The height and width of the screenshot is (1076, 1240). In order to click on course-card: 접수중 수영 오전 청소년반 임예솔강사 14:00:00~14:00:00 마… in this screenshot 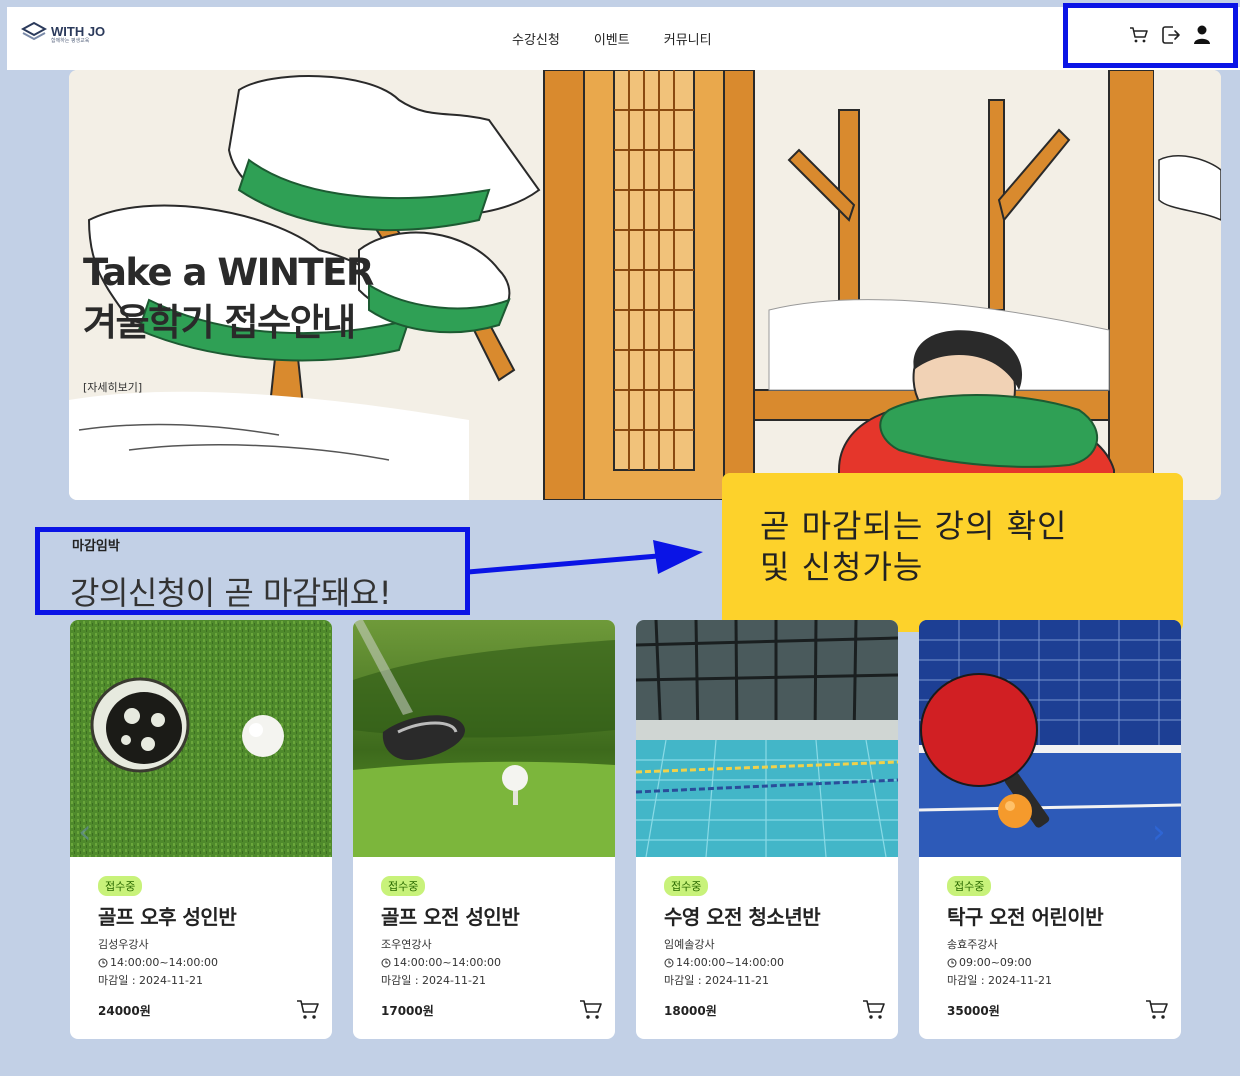, I will do `click(767, 829)`.